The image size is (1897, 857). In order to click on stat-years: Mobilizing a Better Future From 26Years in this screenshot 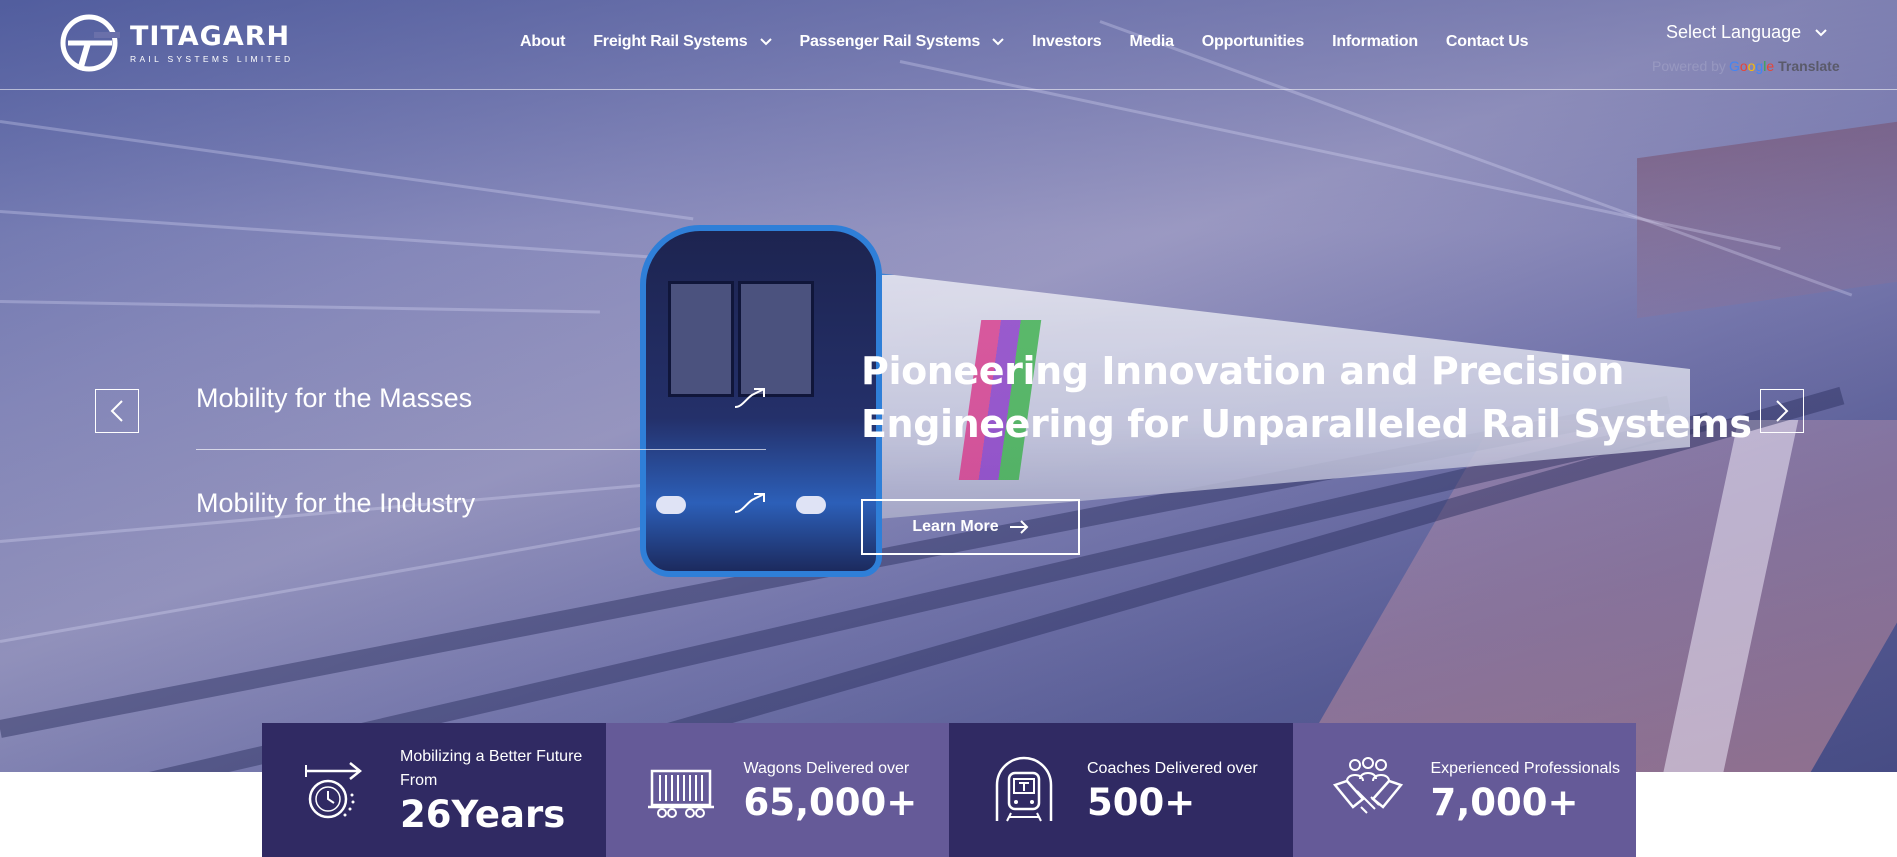, I will do `click(434, 790)`.